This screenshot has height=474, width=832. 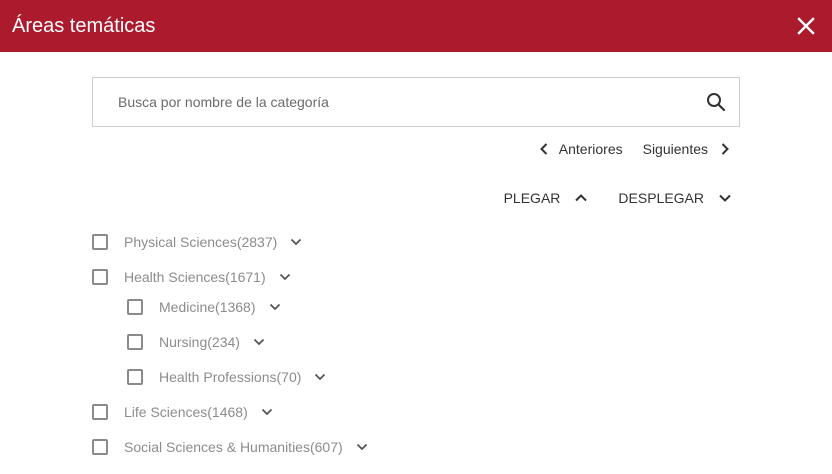 I want to click on checkbox-physical-sciences, so click(x=100, y=241).